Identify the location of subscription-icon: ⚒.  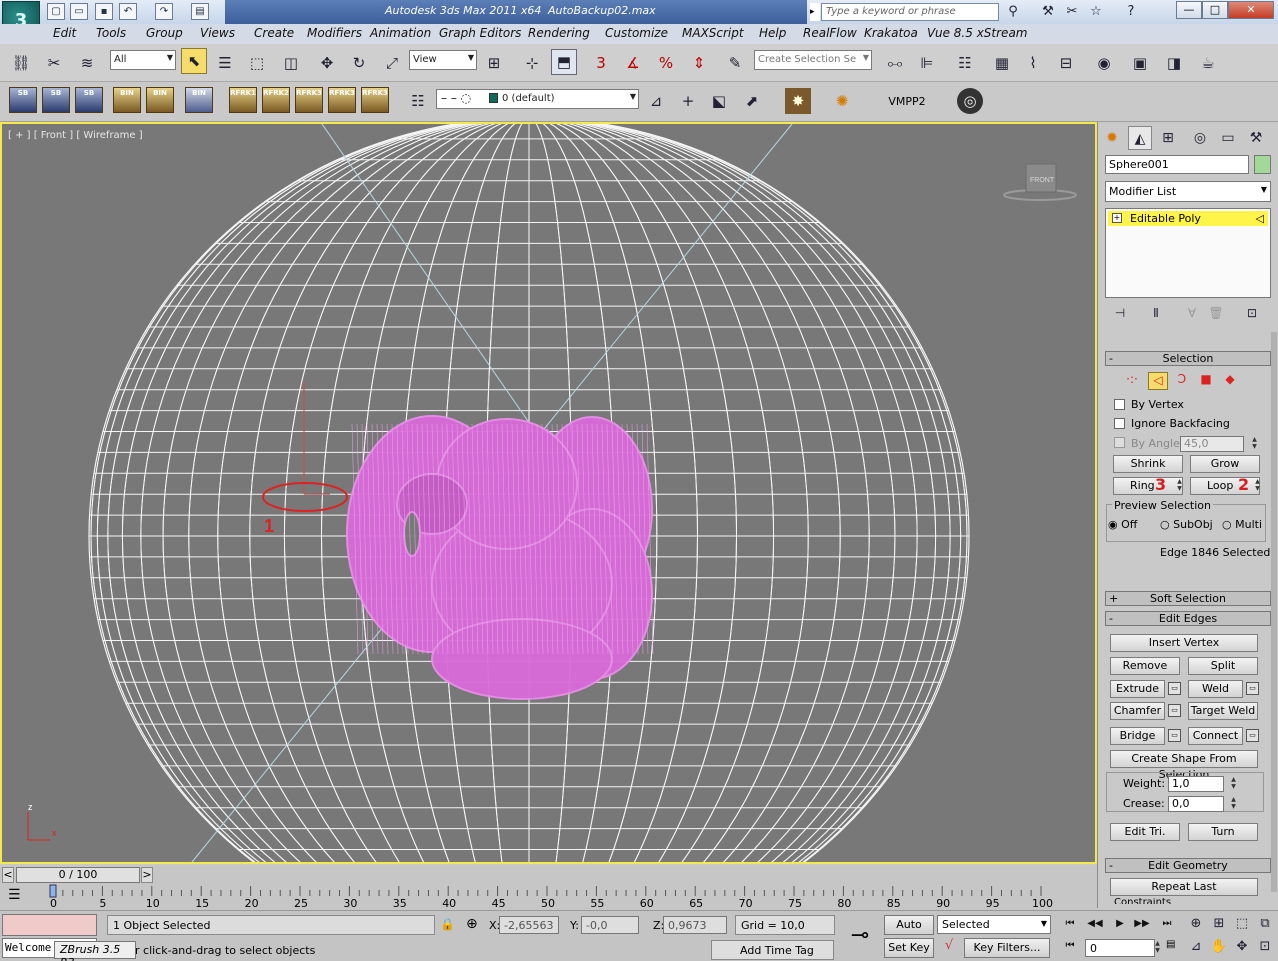
(1048, 12).